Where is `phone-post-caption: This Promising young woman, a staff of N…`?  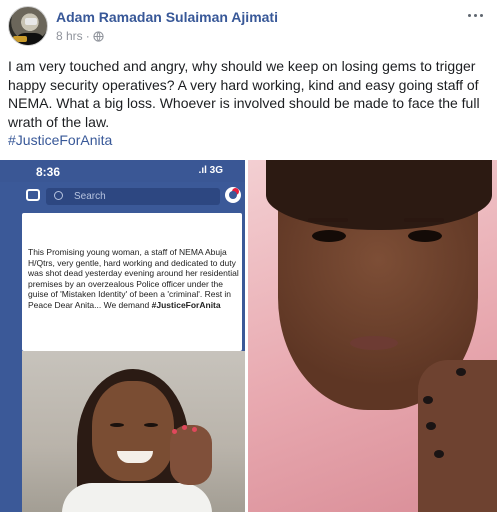 phone-post-caption: This Promising young woman, a staff of N… is located at coordinates (133, 278).